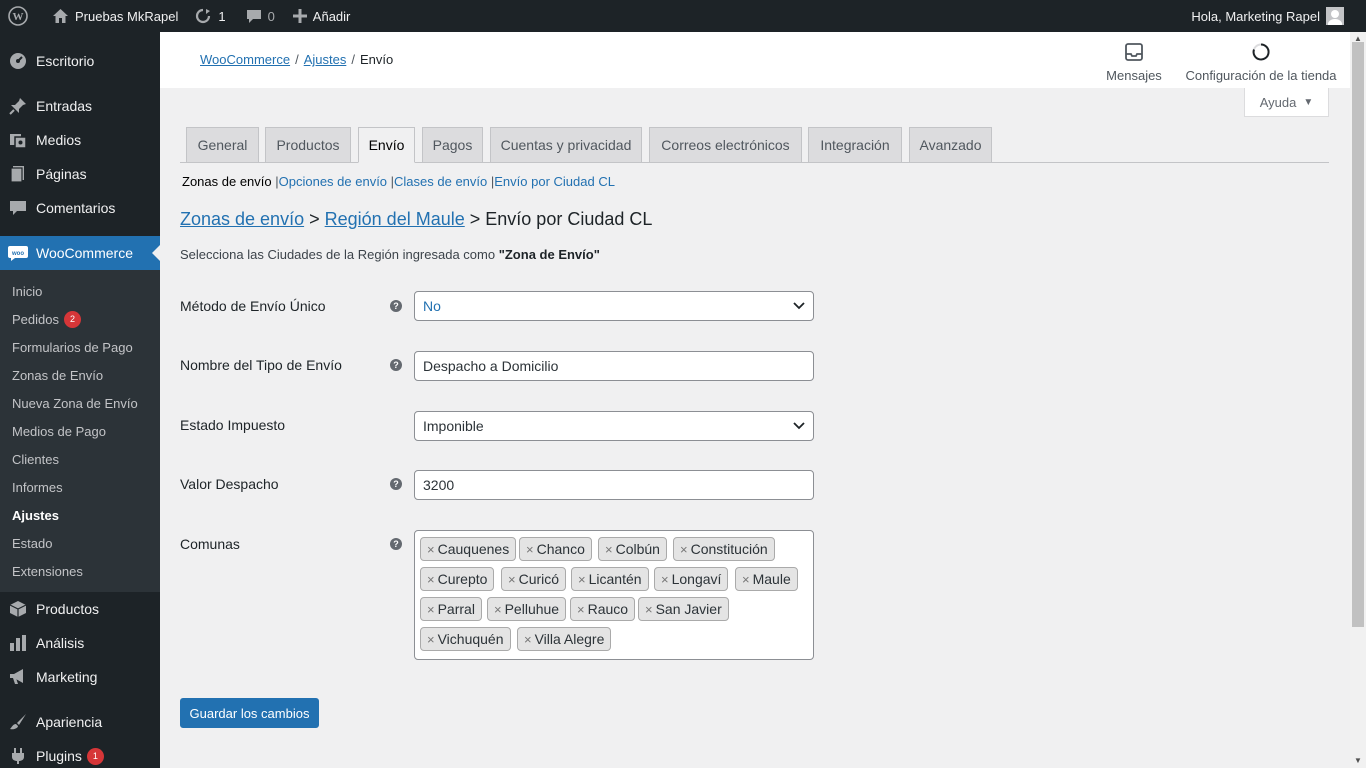 The height and width of the screenshot is (768, 1366). I want to click on tab-label: Correos electrónicos, so click(725, 145).